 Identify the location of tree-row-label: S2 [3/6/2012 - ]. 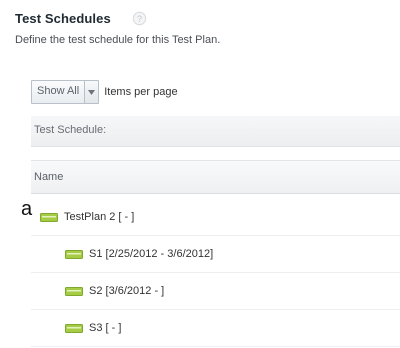
(127, 291).